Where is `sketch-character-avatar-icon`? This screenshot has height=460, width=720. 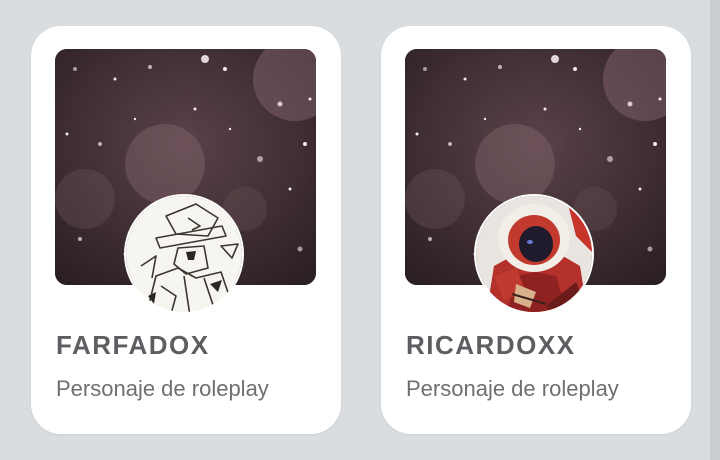 sketch-character-avatar-icon is located at coordinates (184, 254).